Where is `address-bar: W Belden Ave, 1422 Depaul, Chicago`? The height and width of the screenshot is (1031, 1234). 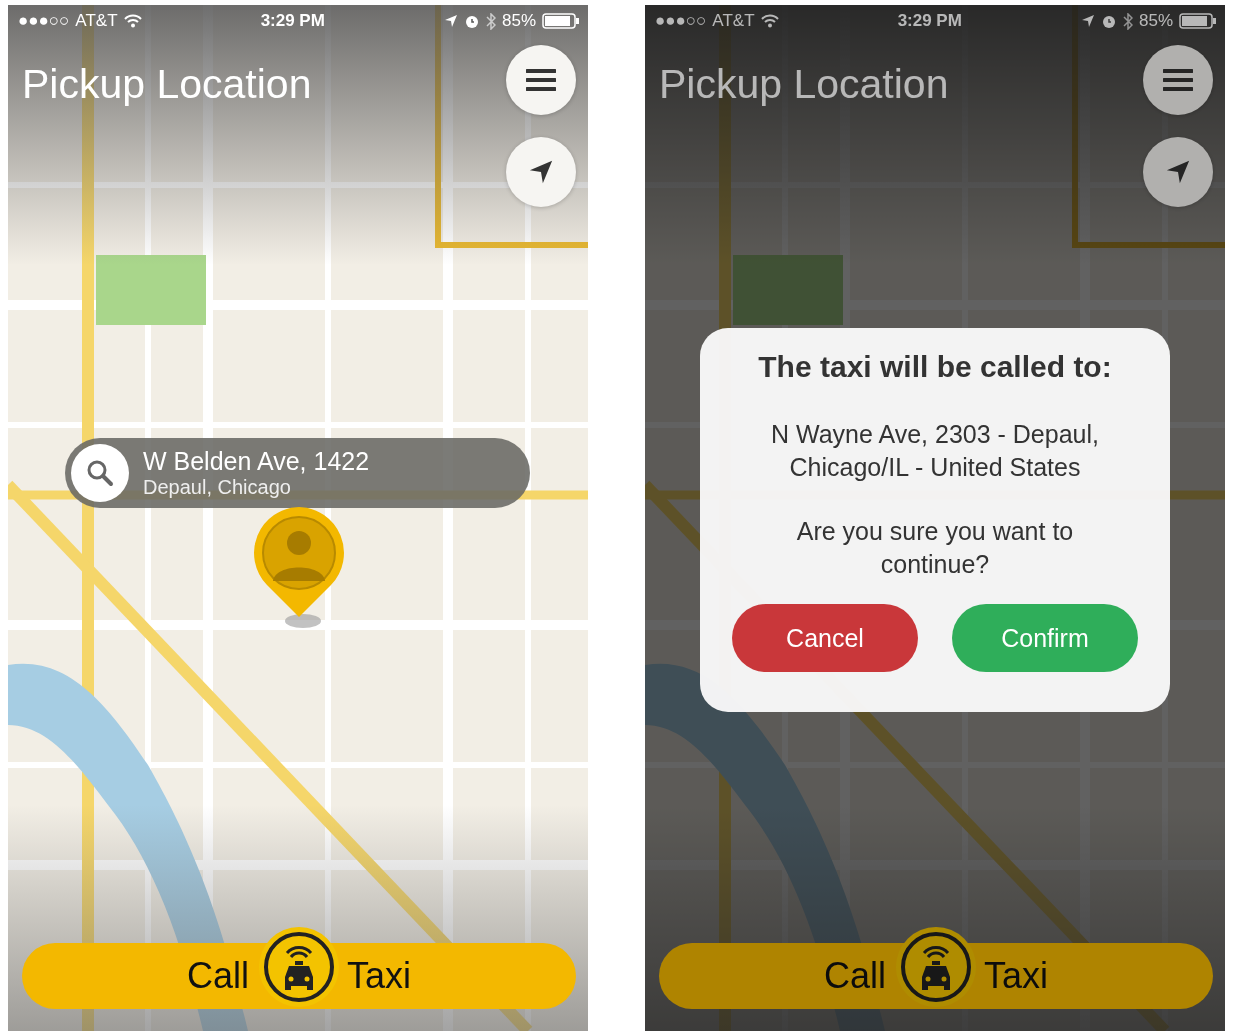
address-bar: W Belden Ave, 1422 Depaul, Chicago is located at coordinates (297, 473).